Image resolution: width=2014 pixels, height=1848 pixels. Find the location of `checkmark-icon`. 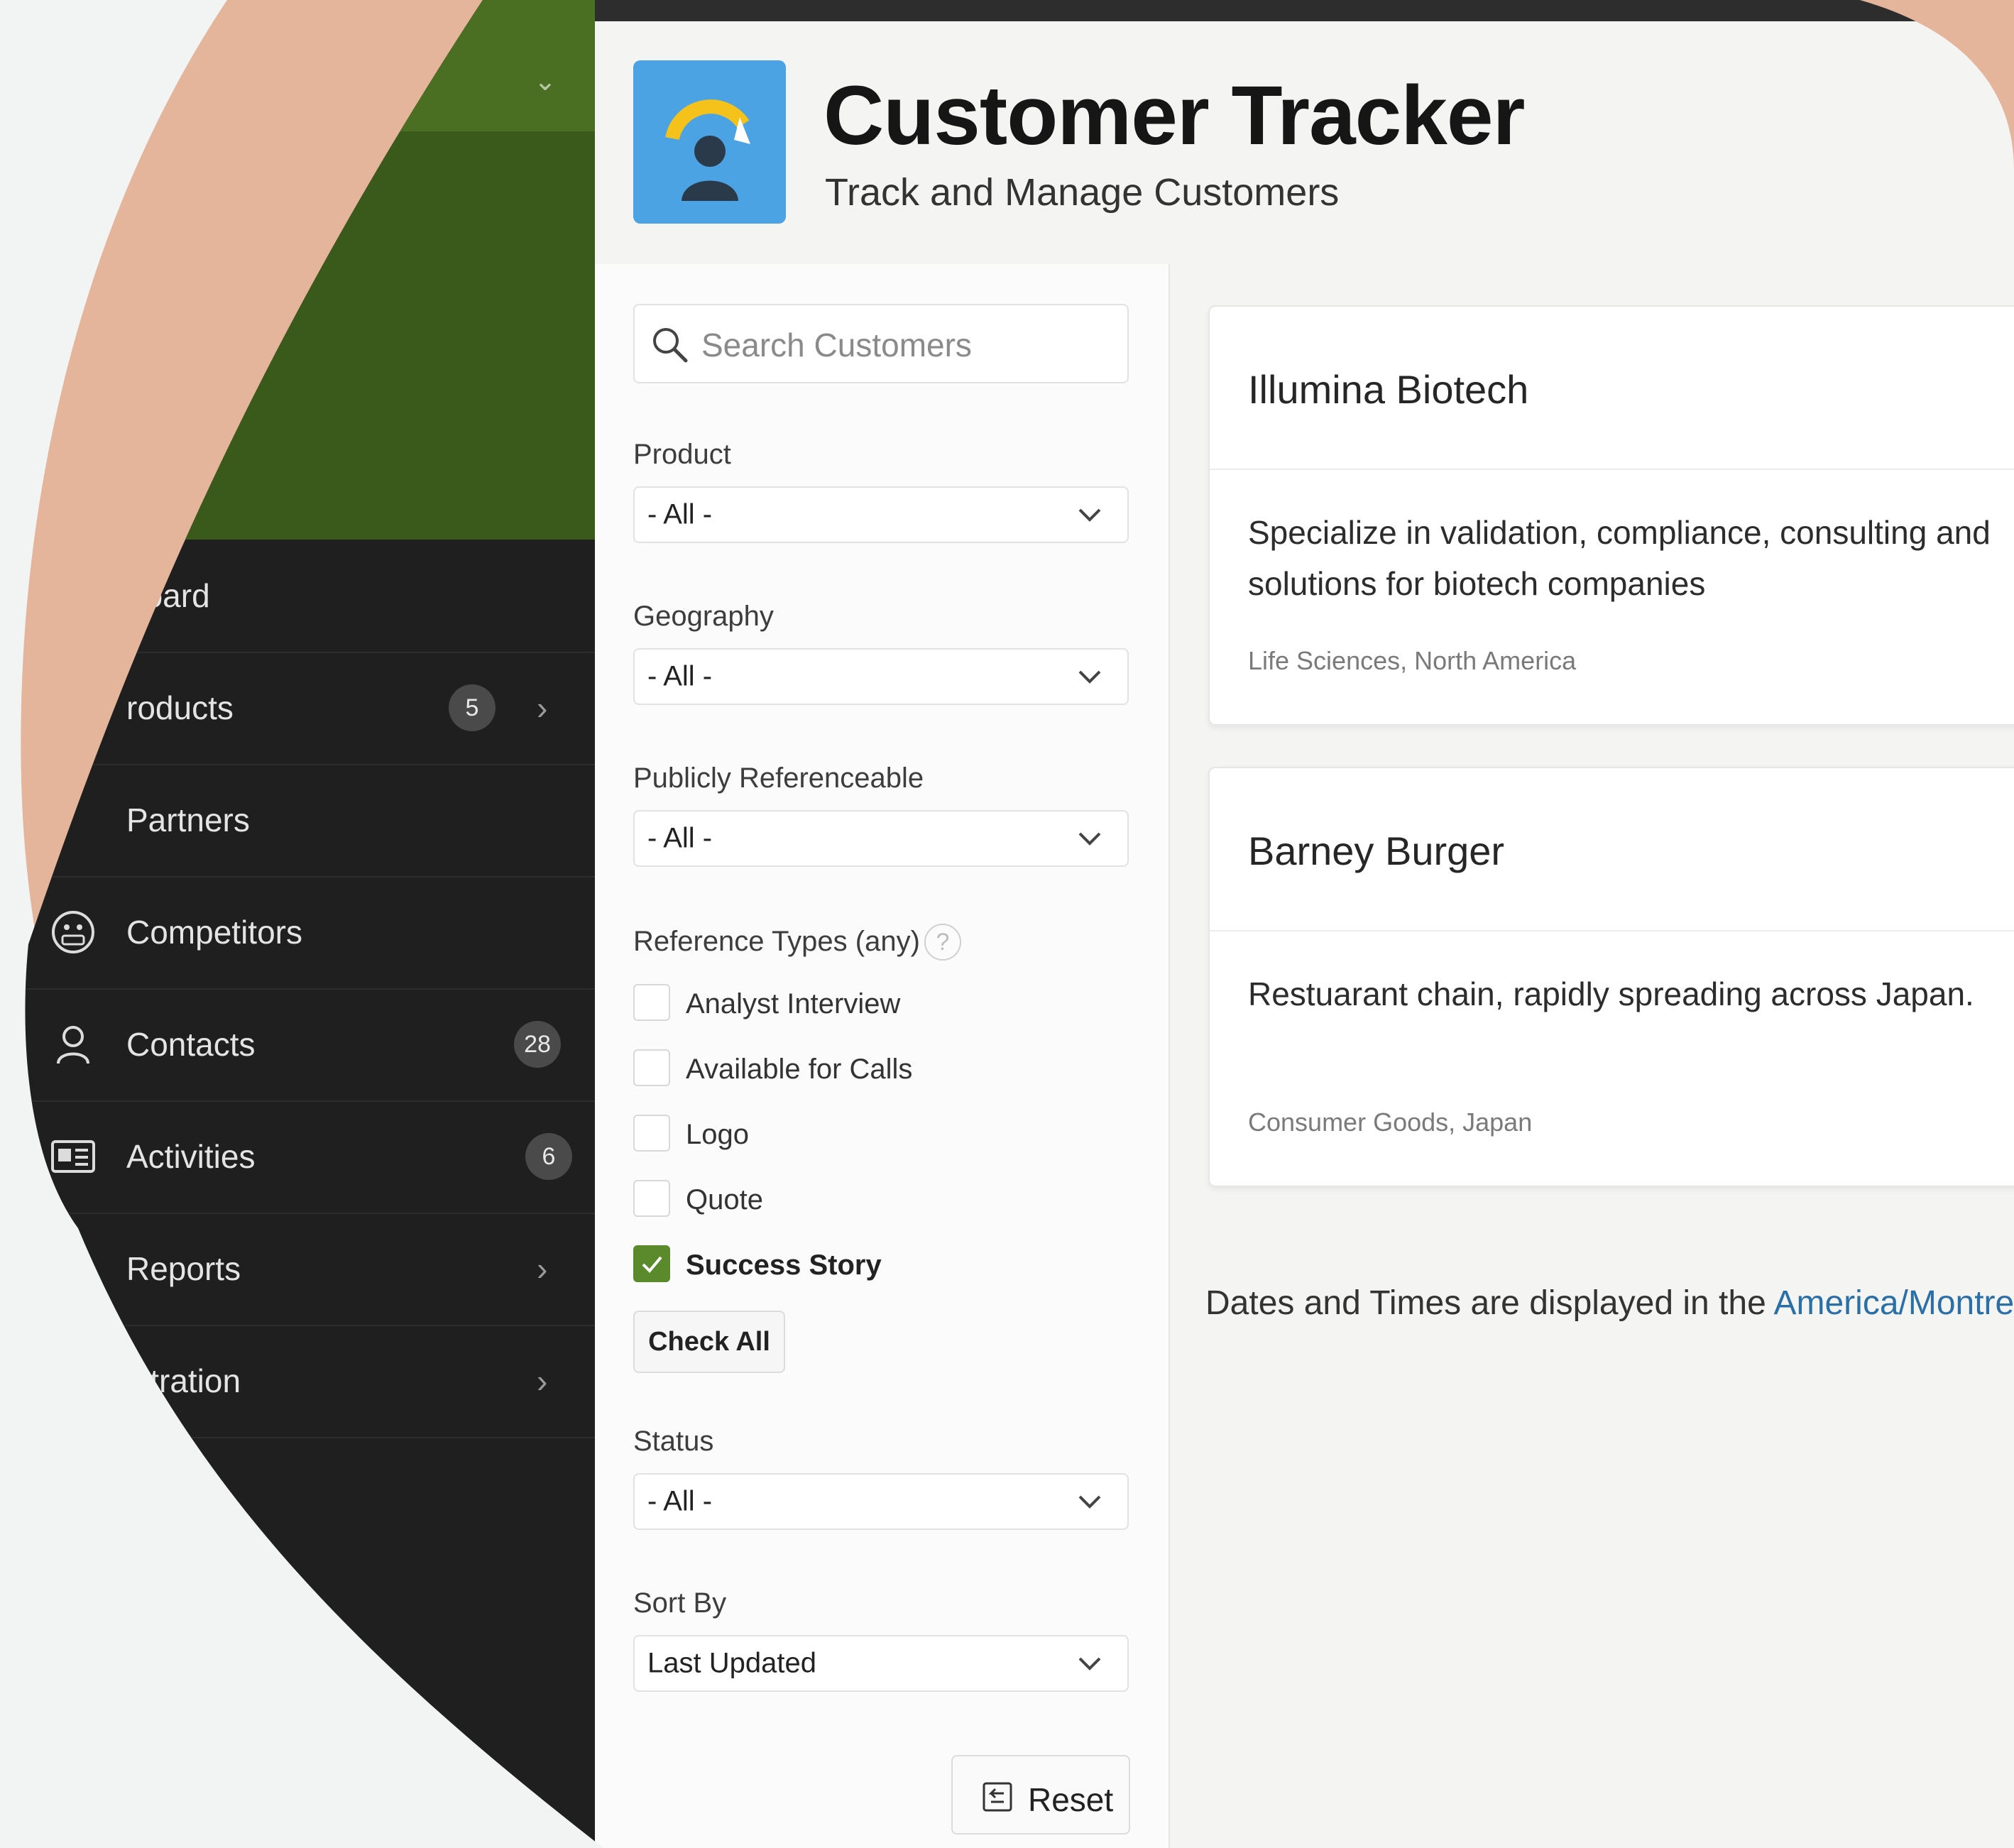

checkmark-icon is located at coordinates (652, 1264).